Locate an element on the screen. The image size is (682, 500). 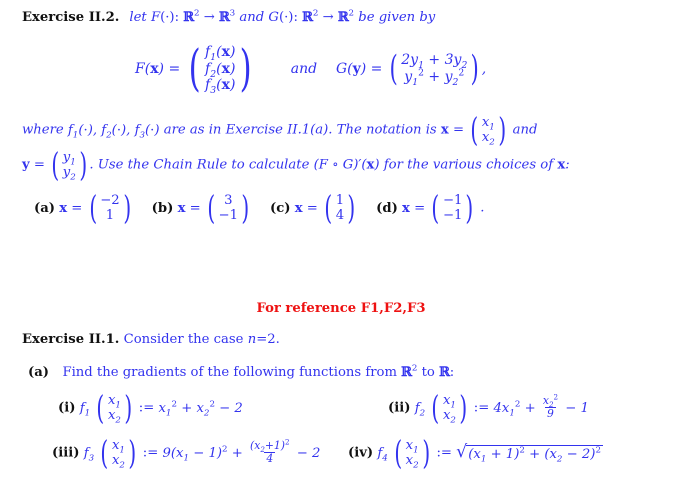
choice-d-entry-1: −1 is located at coordinates (452, 200).